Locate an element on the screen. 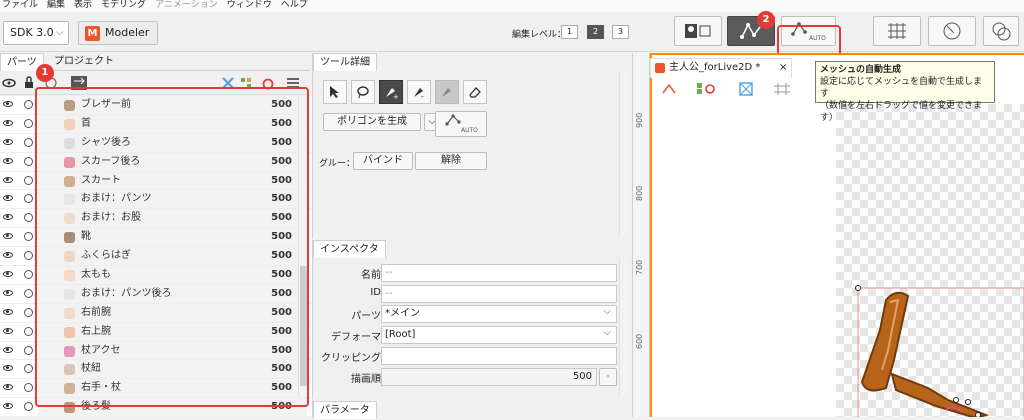 The image size is (1024, 420). mesh-grid-button is located at coordinates (897, 31).